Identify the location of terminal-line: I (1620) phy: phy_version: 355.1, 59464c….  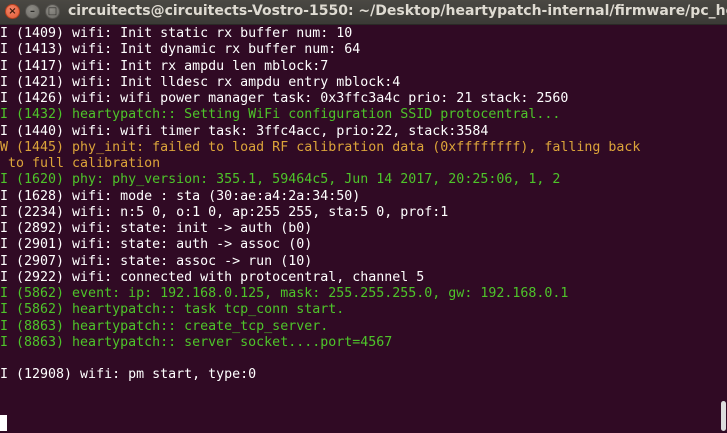
(280, 180).